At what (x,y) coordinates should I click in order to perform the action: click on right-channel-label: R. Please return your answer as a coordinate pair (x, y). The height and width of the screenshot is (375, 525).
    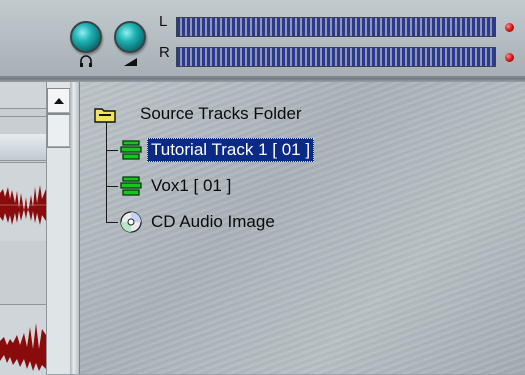
    Looking at the image, I should click on (164, 52).